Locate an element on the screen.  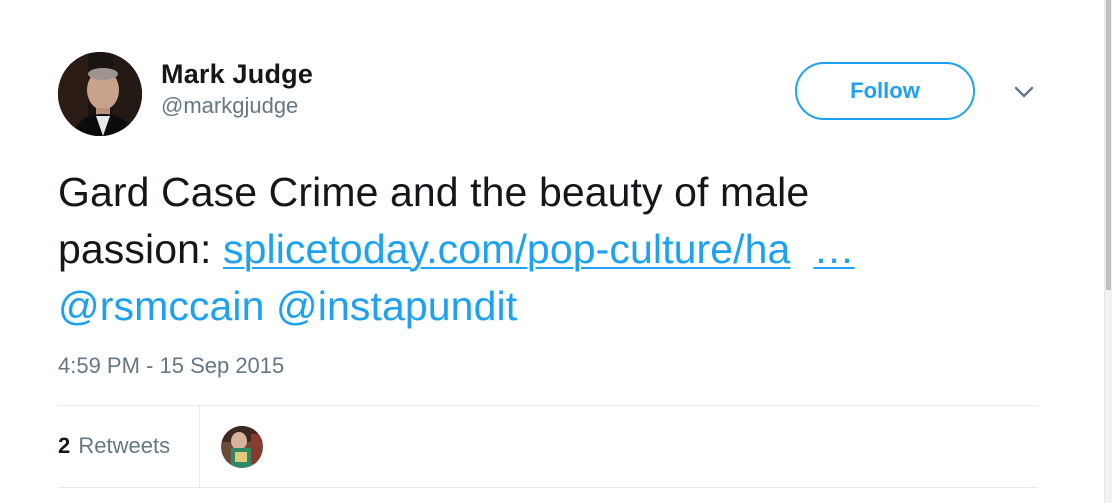
user-avatar-photo-icon is located at coordinates (100, 94).